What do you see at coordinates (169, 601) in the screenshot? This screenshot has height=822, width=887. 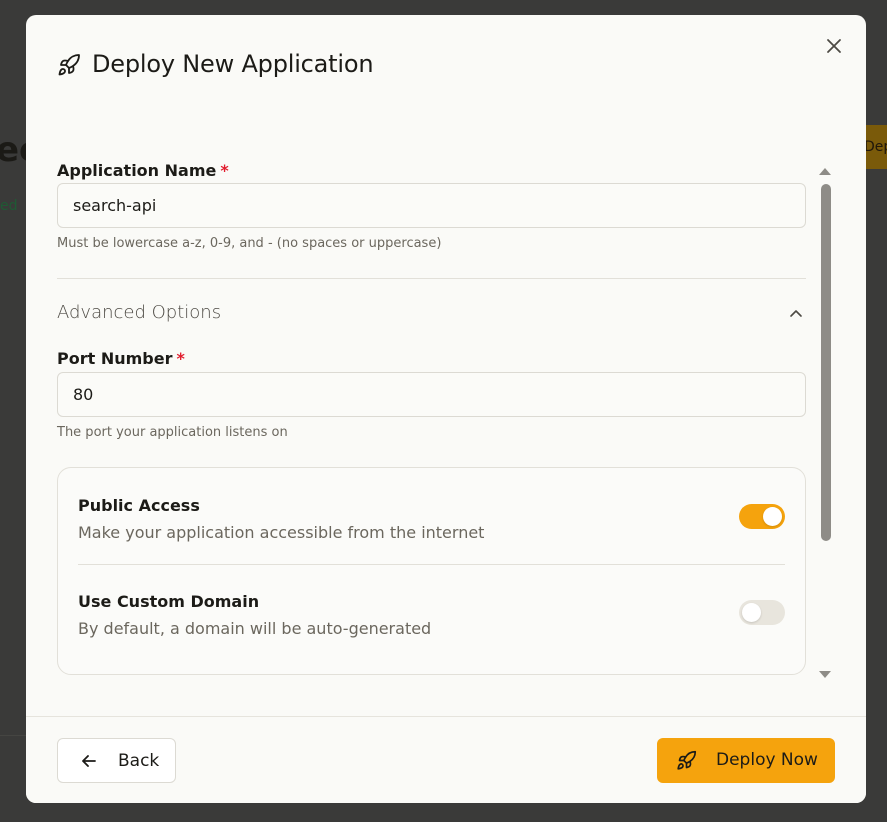 I see `custom-domain-title: Use Custom Domain` at bounding box center [169, 601].